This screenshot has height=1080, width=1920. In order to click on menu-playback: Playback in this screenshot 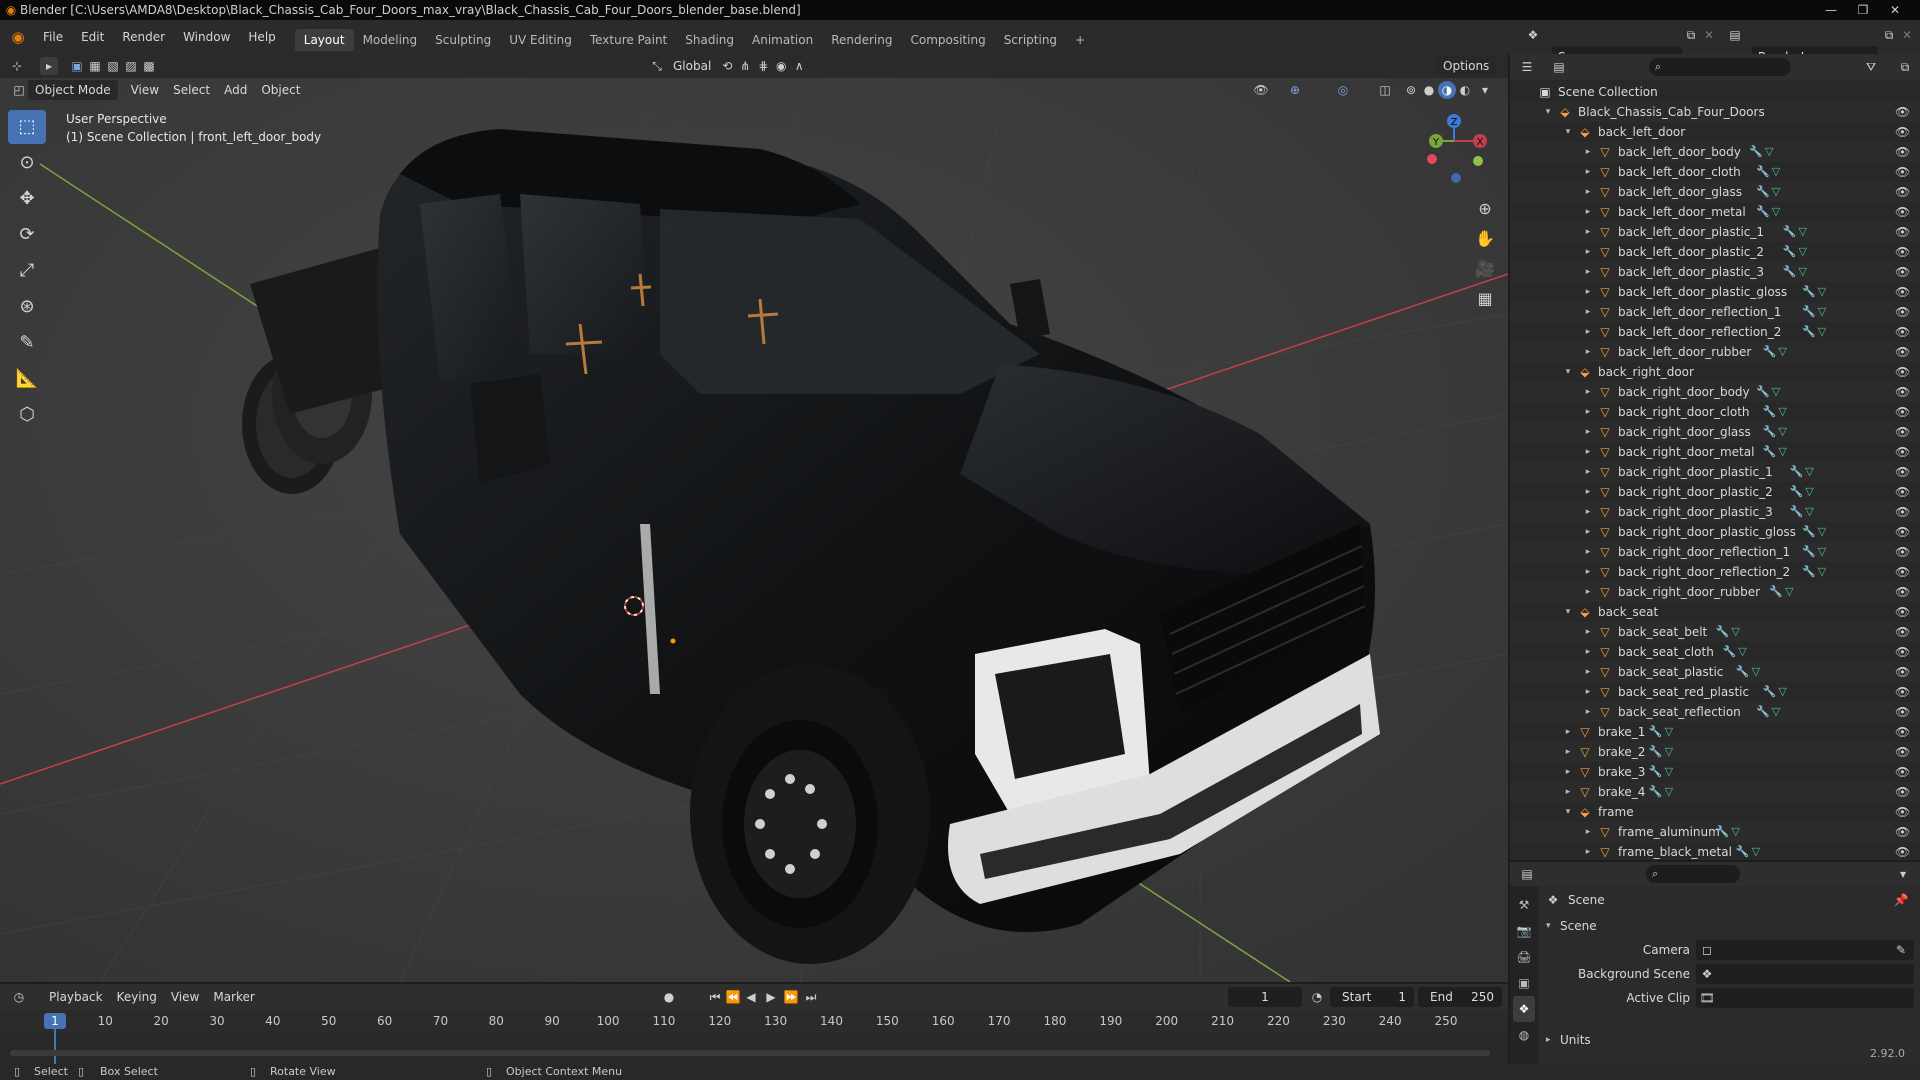, I will do `click(76, 997)`.